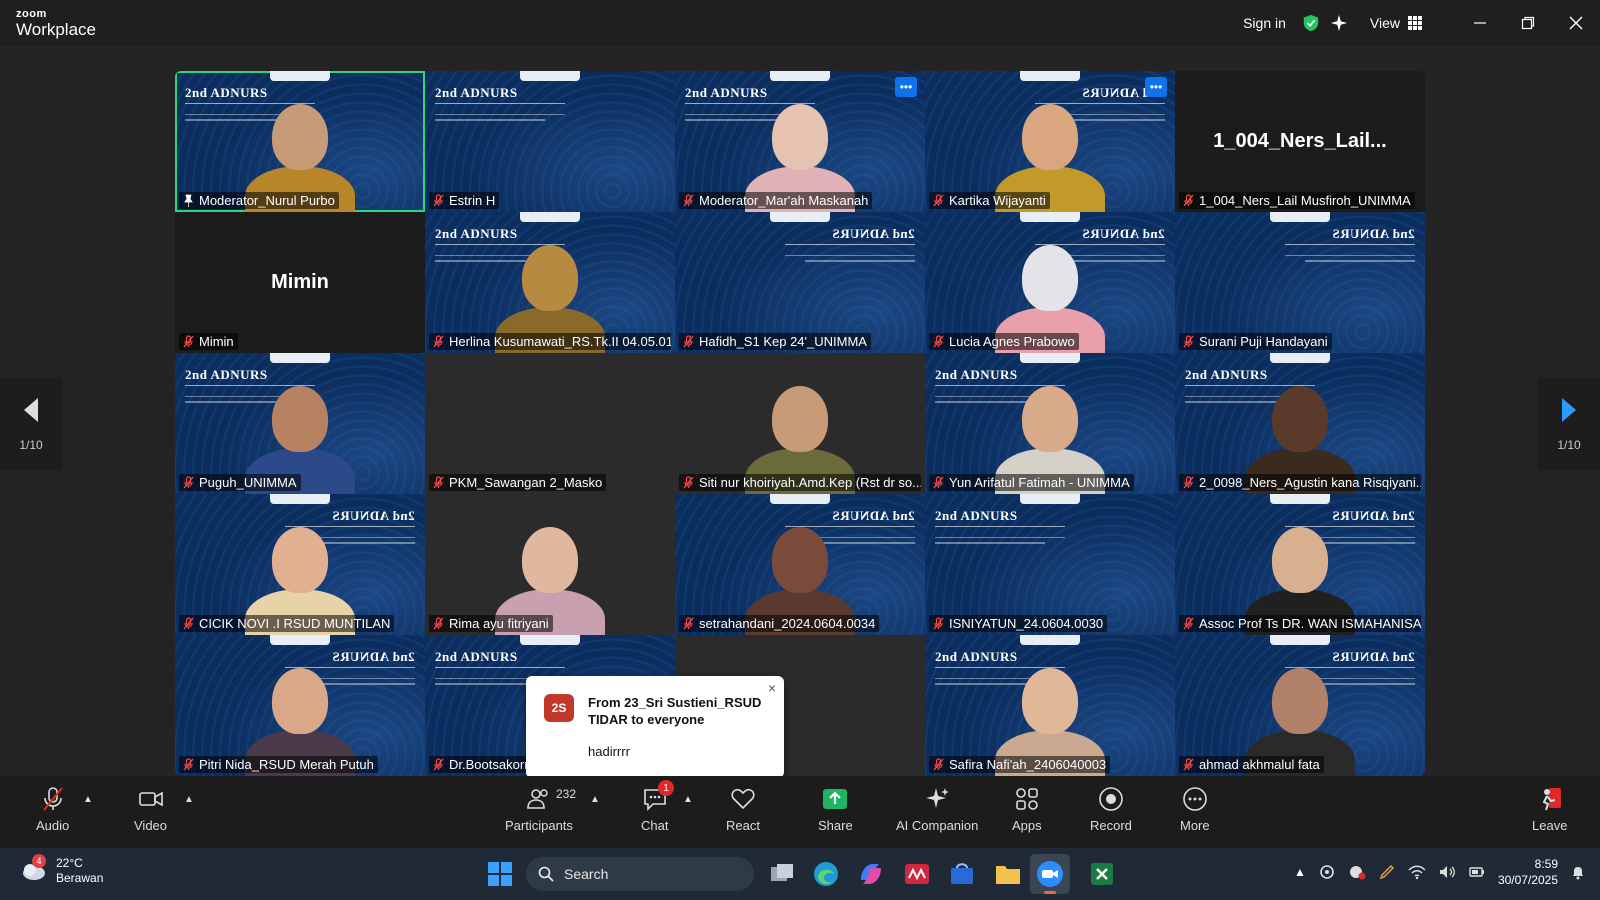  Describe the element at coordinates (772, 688) in the screenshot. I see `close-notification-button: ×` at that location.